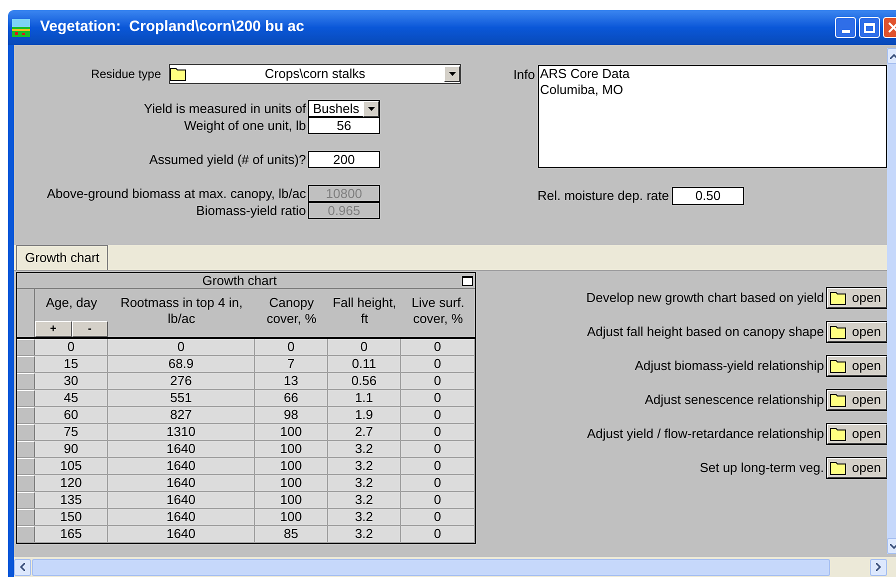 Image resolution: width=896 pixels, height=577 pixels. I want to click on maximize-button, so click(869, 27).